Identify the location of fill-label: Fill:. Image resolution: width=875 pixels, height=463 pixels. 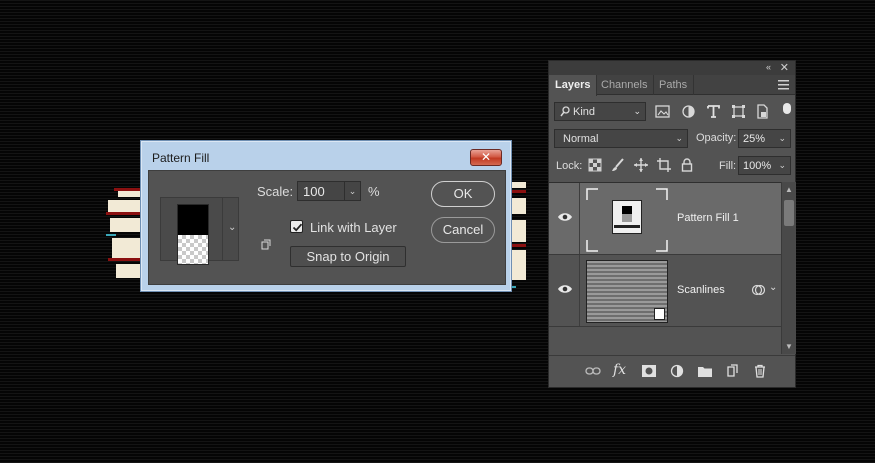
(728, 166).